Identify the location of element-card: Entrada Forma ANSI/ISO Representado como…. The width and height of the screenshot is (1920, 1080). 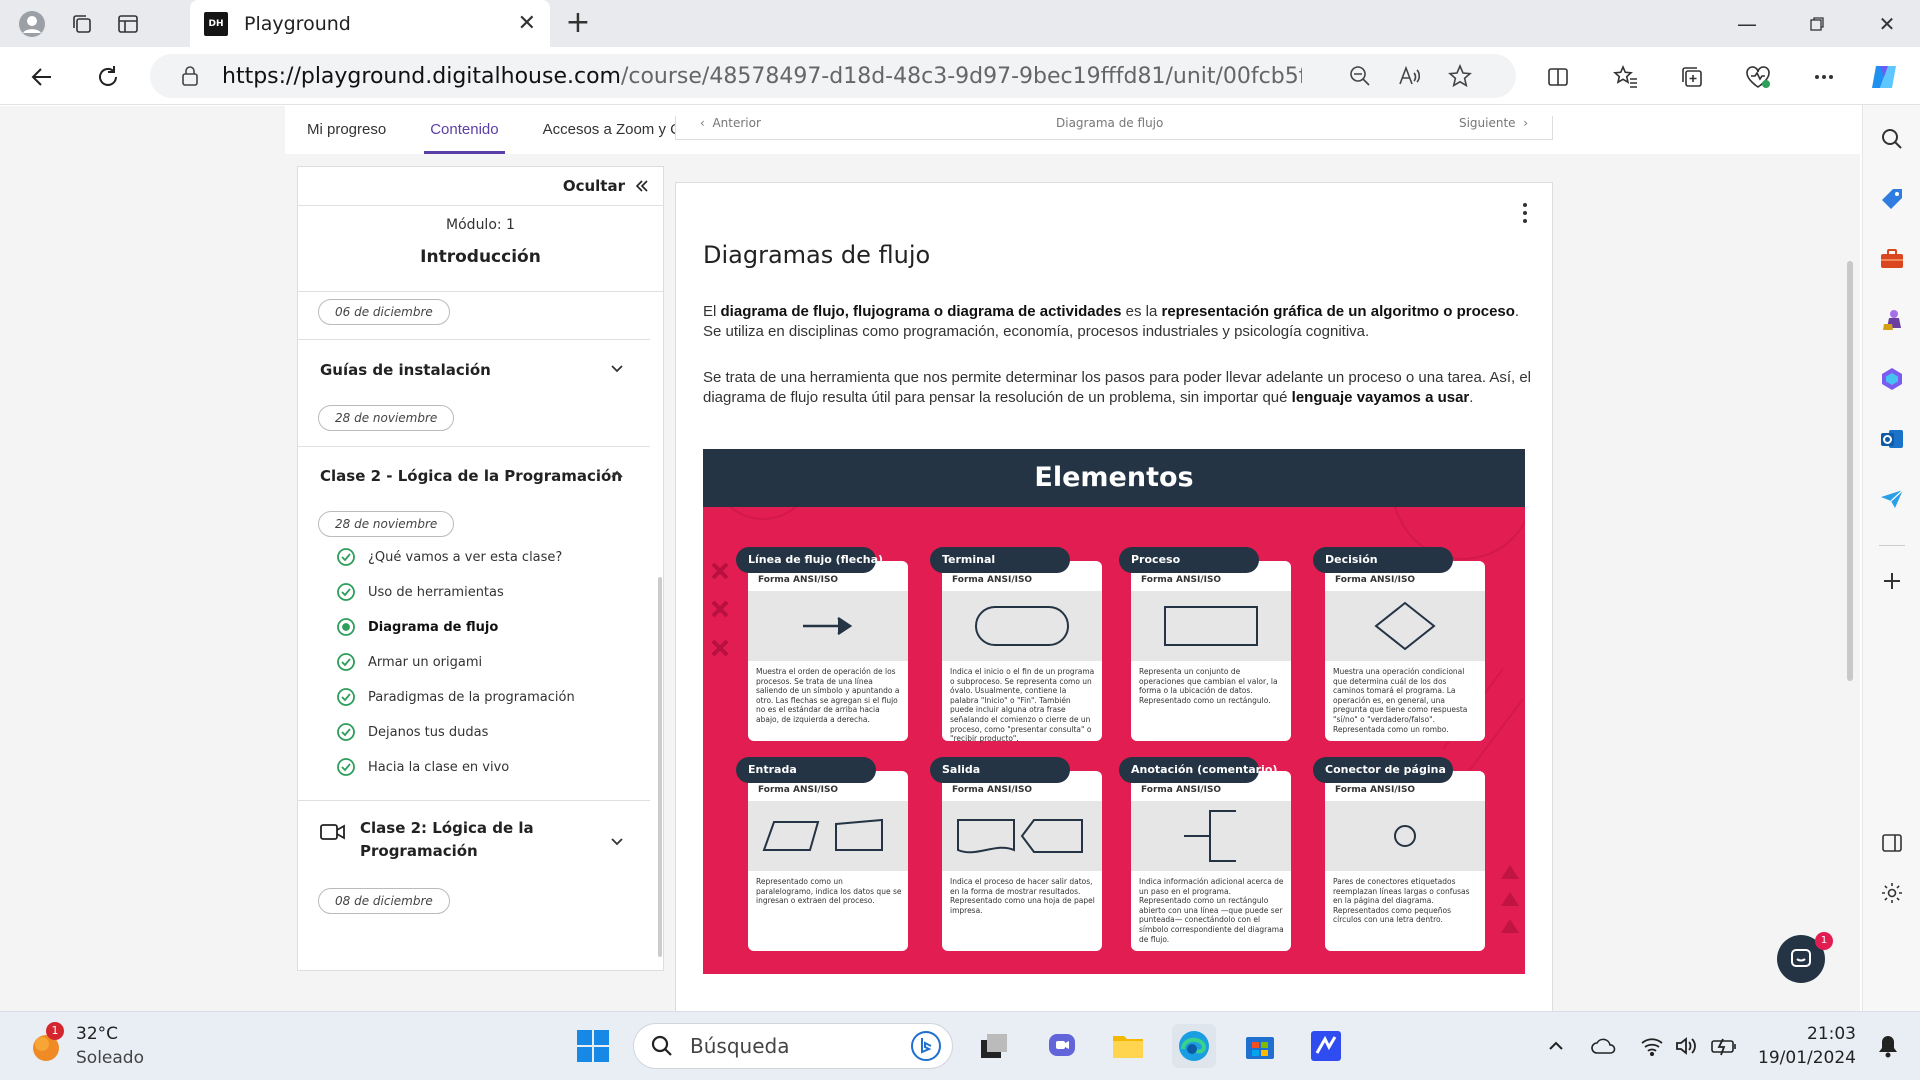
(822, 854).